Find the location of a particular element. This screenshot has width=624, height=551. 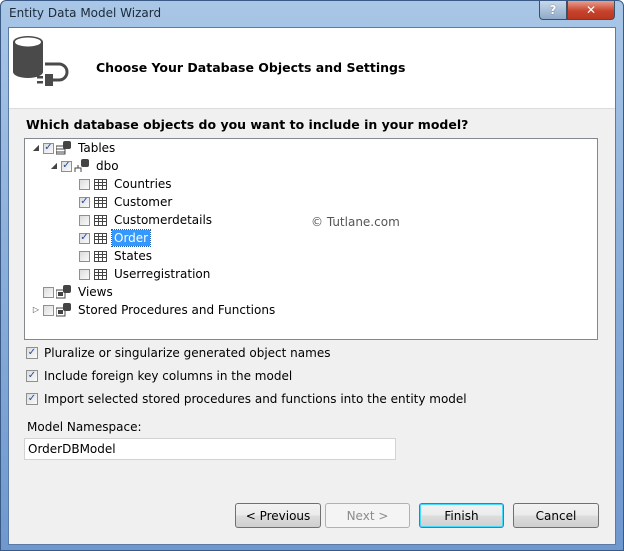

tree-node-table: ✓ Order is located at coordinates (109, 238).